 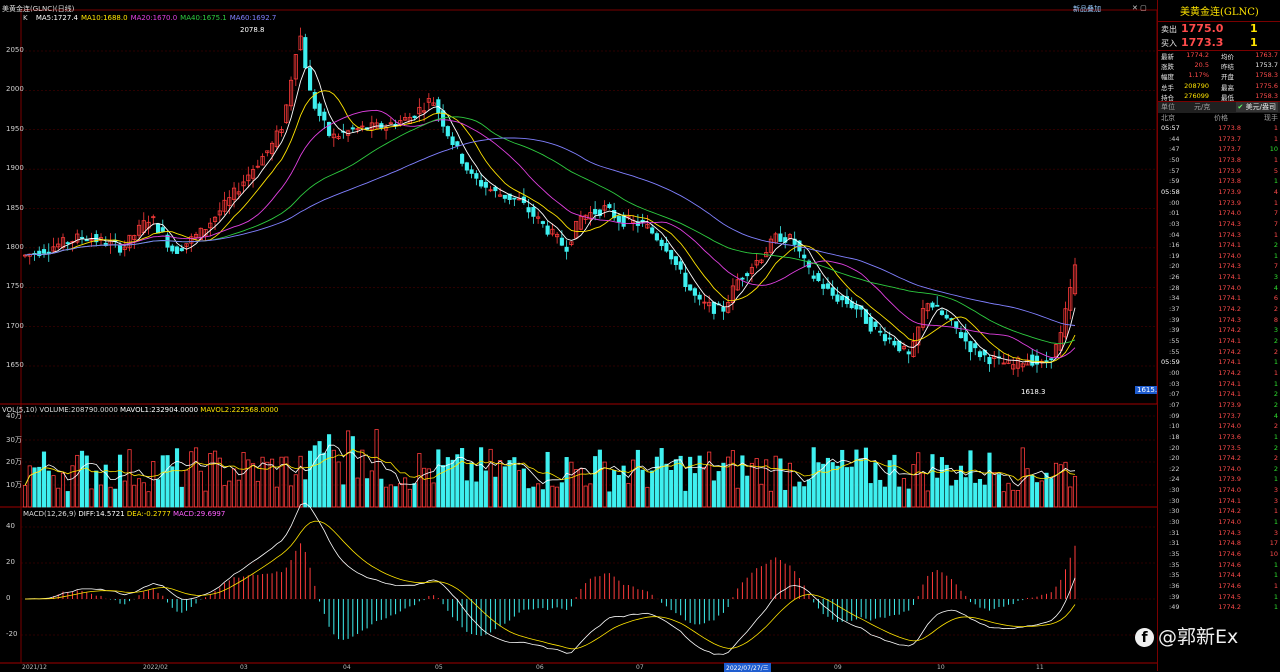 What do you see at coordinates (1223, 468) in the screenshot?
I see `trade-row: :22 1774.0 2` at bounding box center [1223, 468].